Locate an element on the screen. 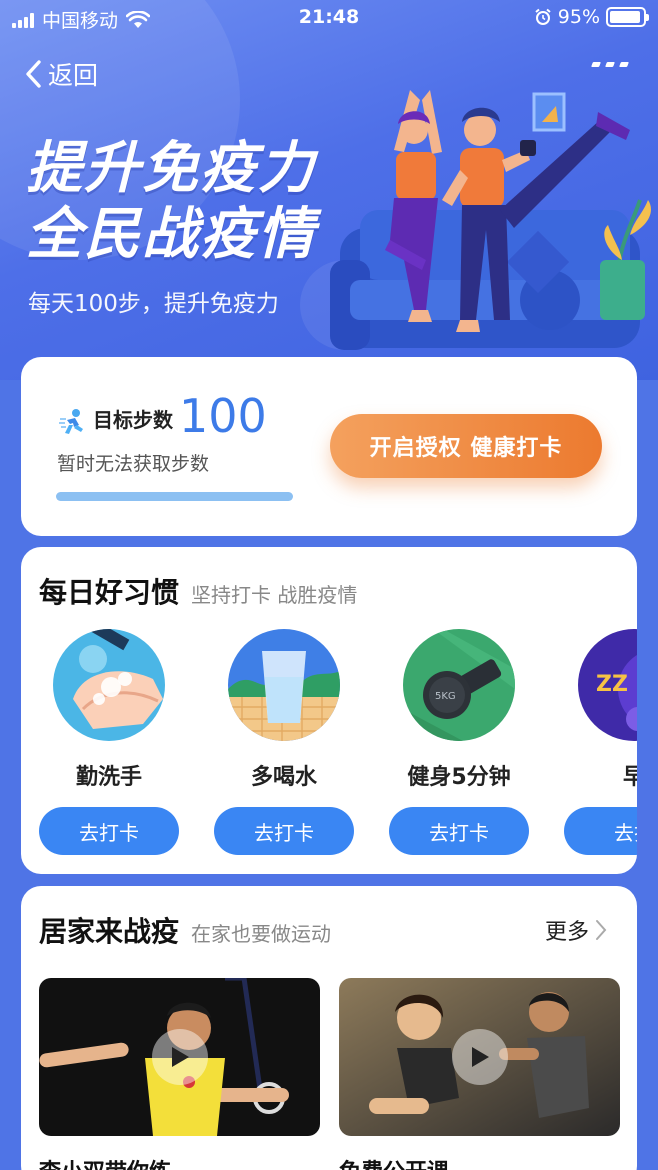 This screenshot has width=658, height=1170. step-hint: 暂时无法获取步数 is located at coordinates (133, 464).